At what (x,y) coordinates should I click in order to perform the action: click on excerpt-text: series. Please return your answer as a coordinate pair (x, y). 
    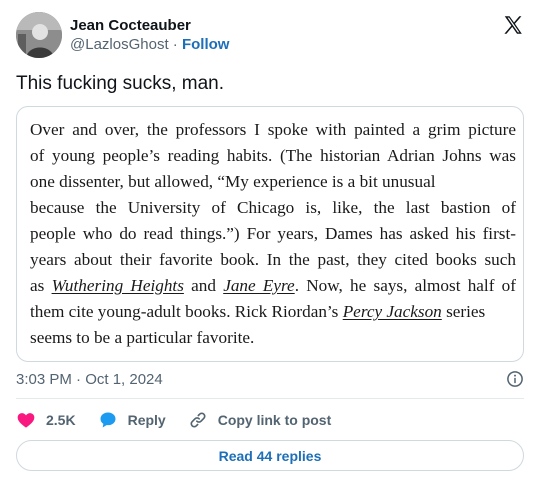
    Looking at the image, I should click on (463, 311).